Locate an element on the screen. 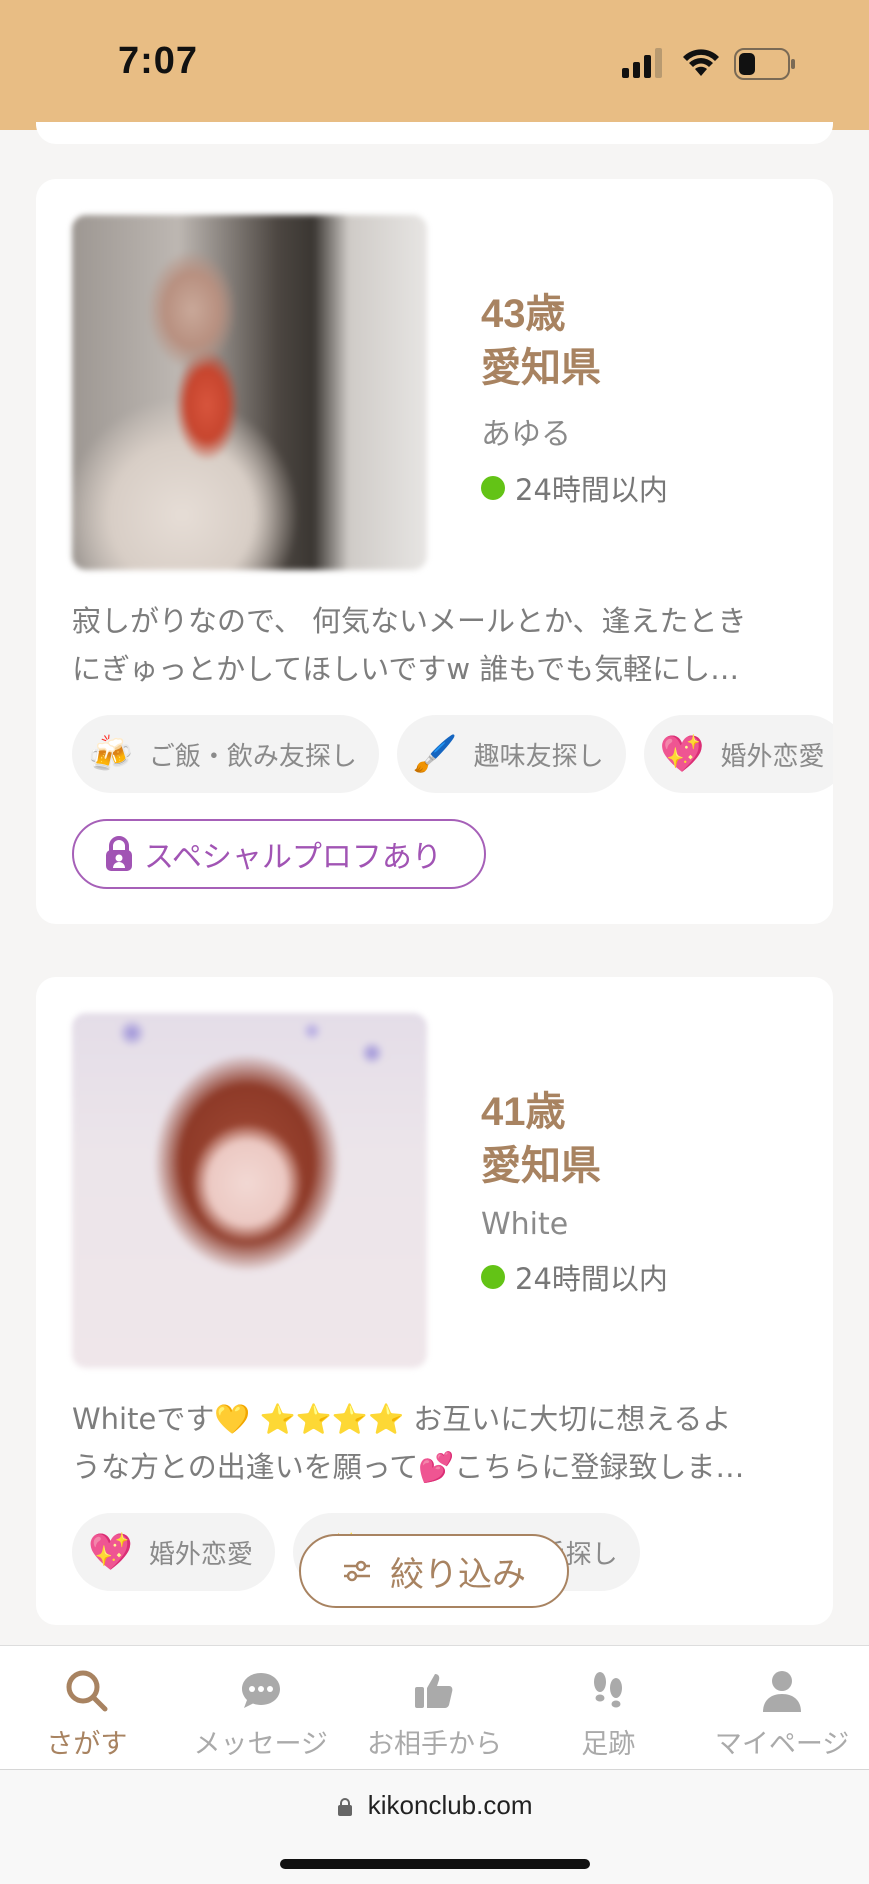 The height and width of the screenshot is (1884, 869). profile-age: 41歳 is located at coordinates (523, 1112).